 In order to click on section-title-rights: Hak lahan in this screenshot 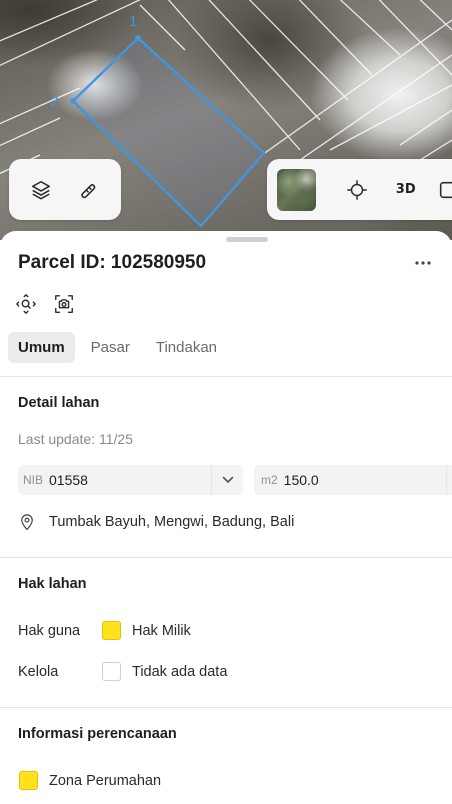, I will do `click(52, 584)`.